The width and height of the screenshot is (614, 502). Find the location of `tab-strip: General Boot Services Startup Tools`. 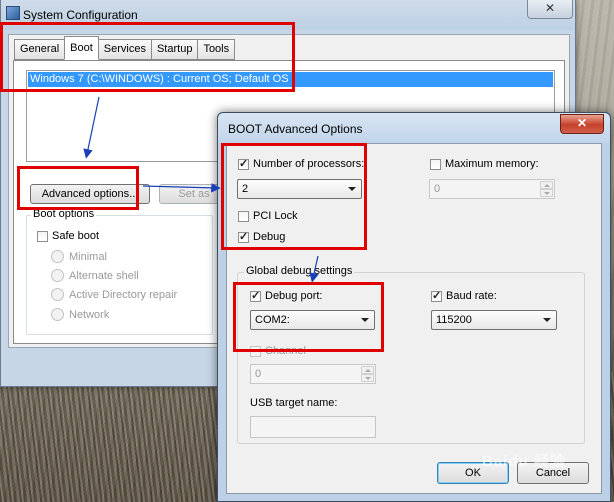

tab-strip: General Boot Services Startup Tools is located at coordinates (125, 48).